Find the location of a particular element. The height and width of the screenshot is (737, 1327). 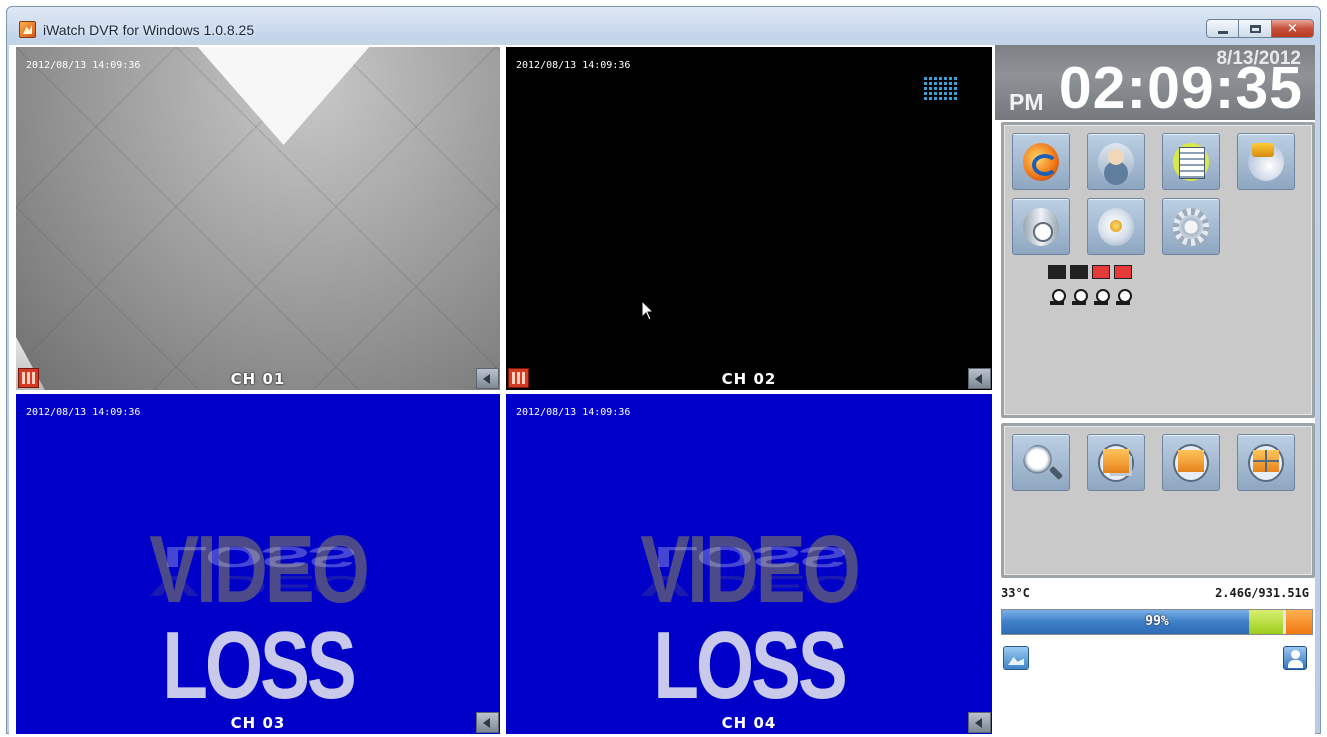

layout-pip-button is located at coordinates (1116, 462).